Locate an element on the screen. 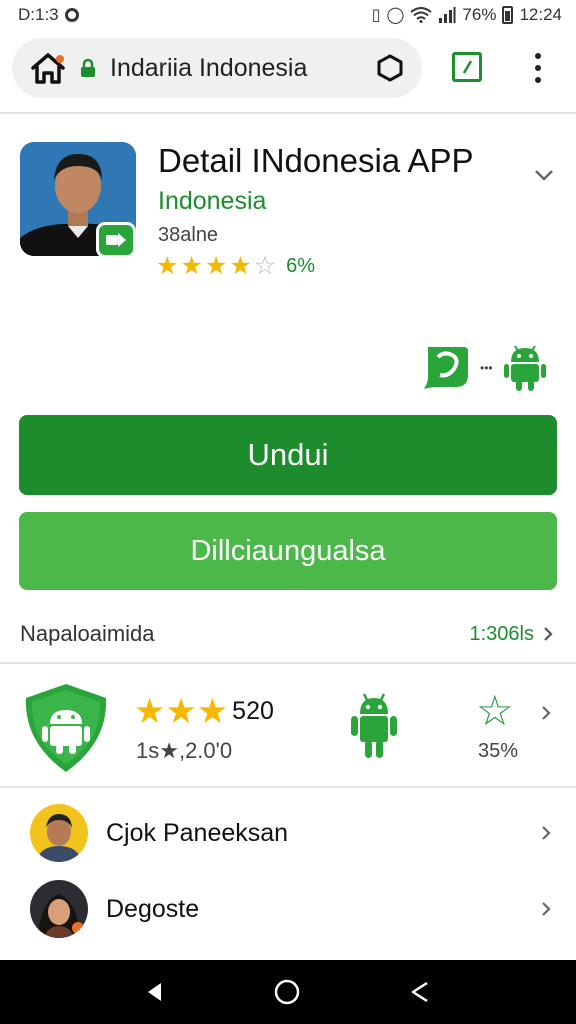 This screenshot has width=576, height=1024. notification-icon is located at coordinates (71, 15).